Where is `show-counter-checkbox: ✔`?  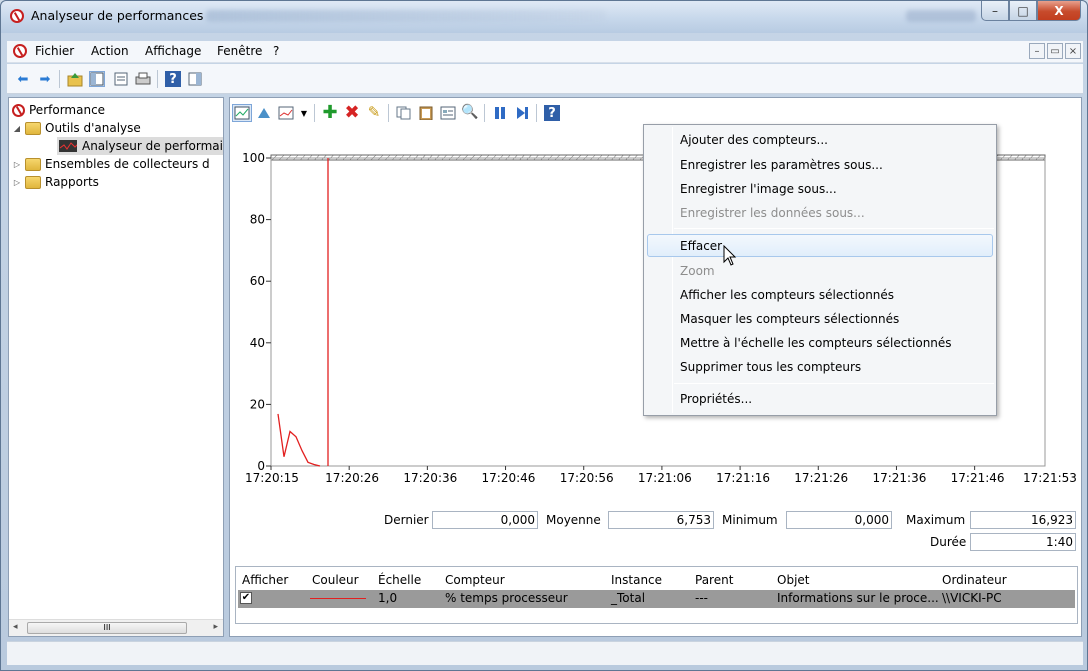 show-counter-checkbox: ✔ is located at coordinates (246, 598).